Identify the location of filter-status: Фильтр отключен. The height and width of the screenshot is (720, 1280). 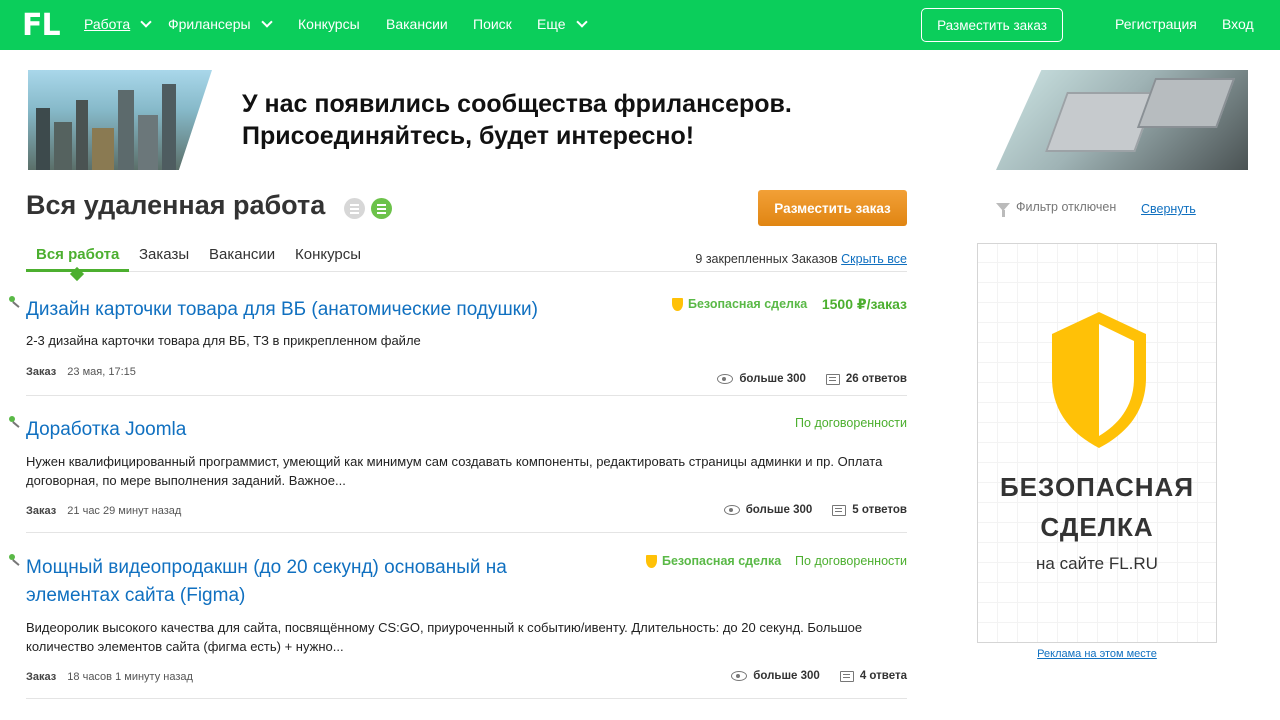
(1056, 208).